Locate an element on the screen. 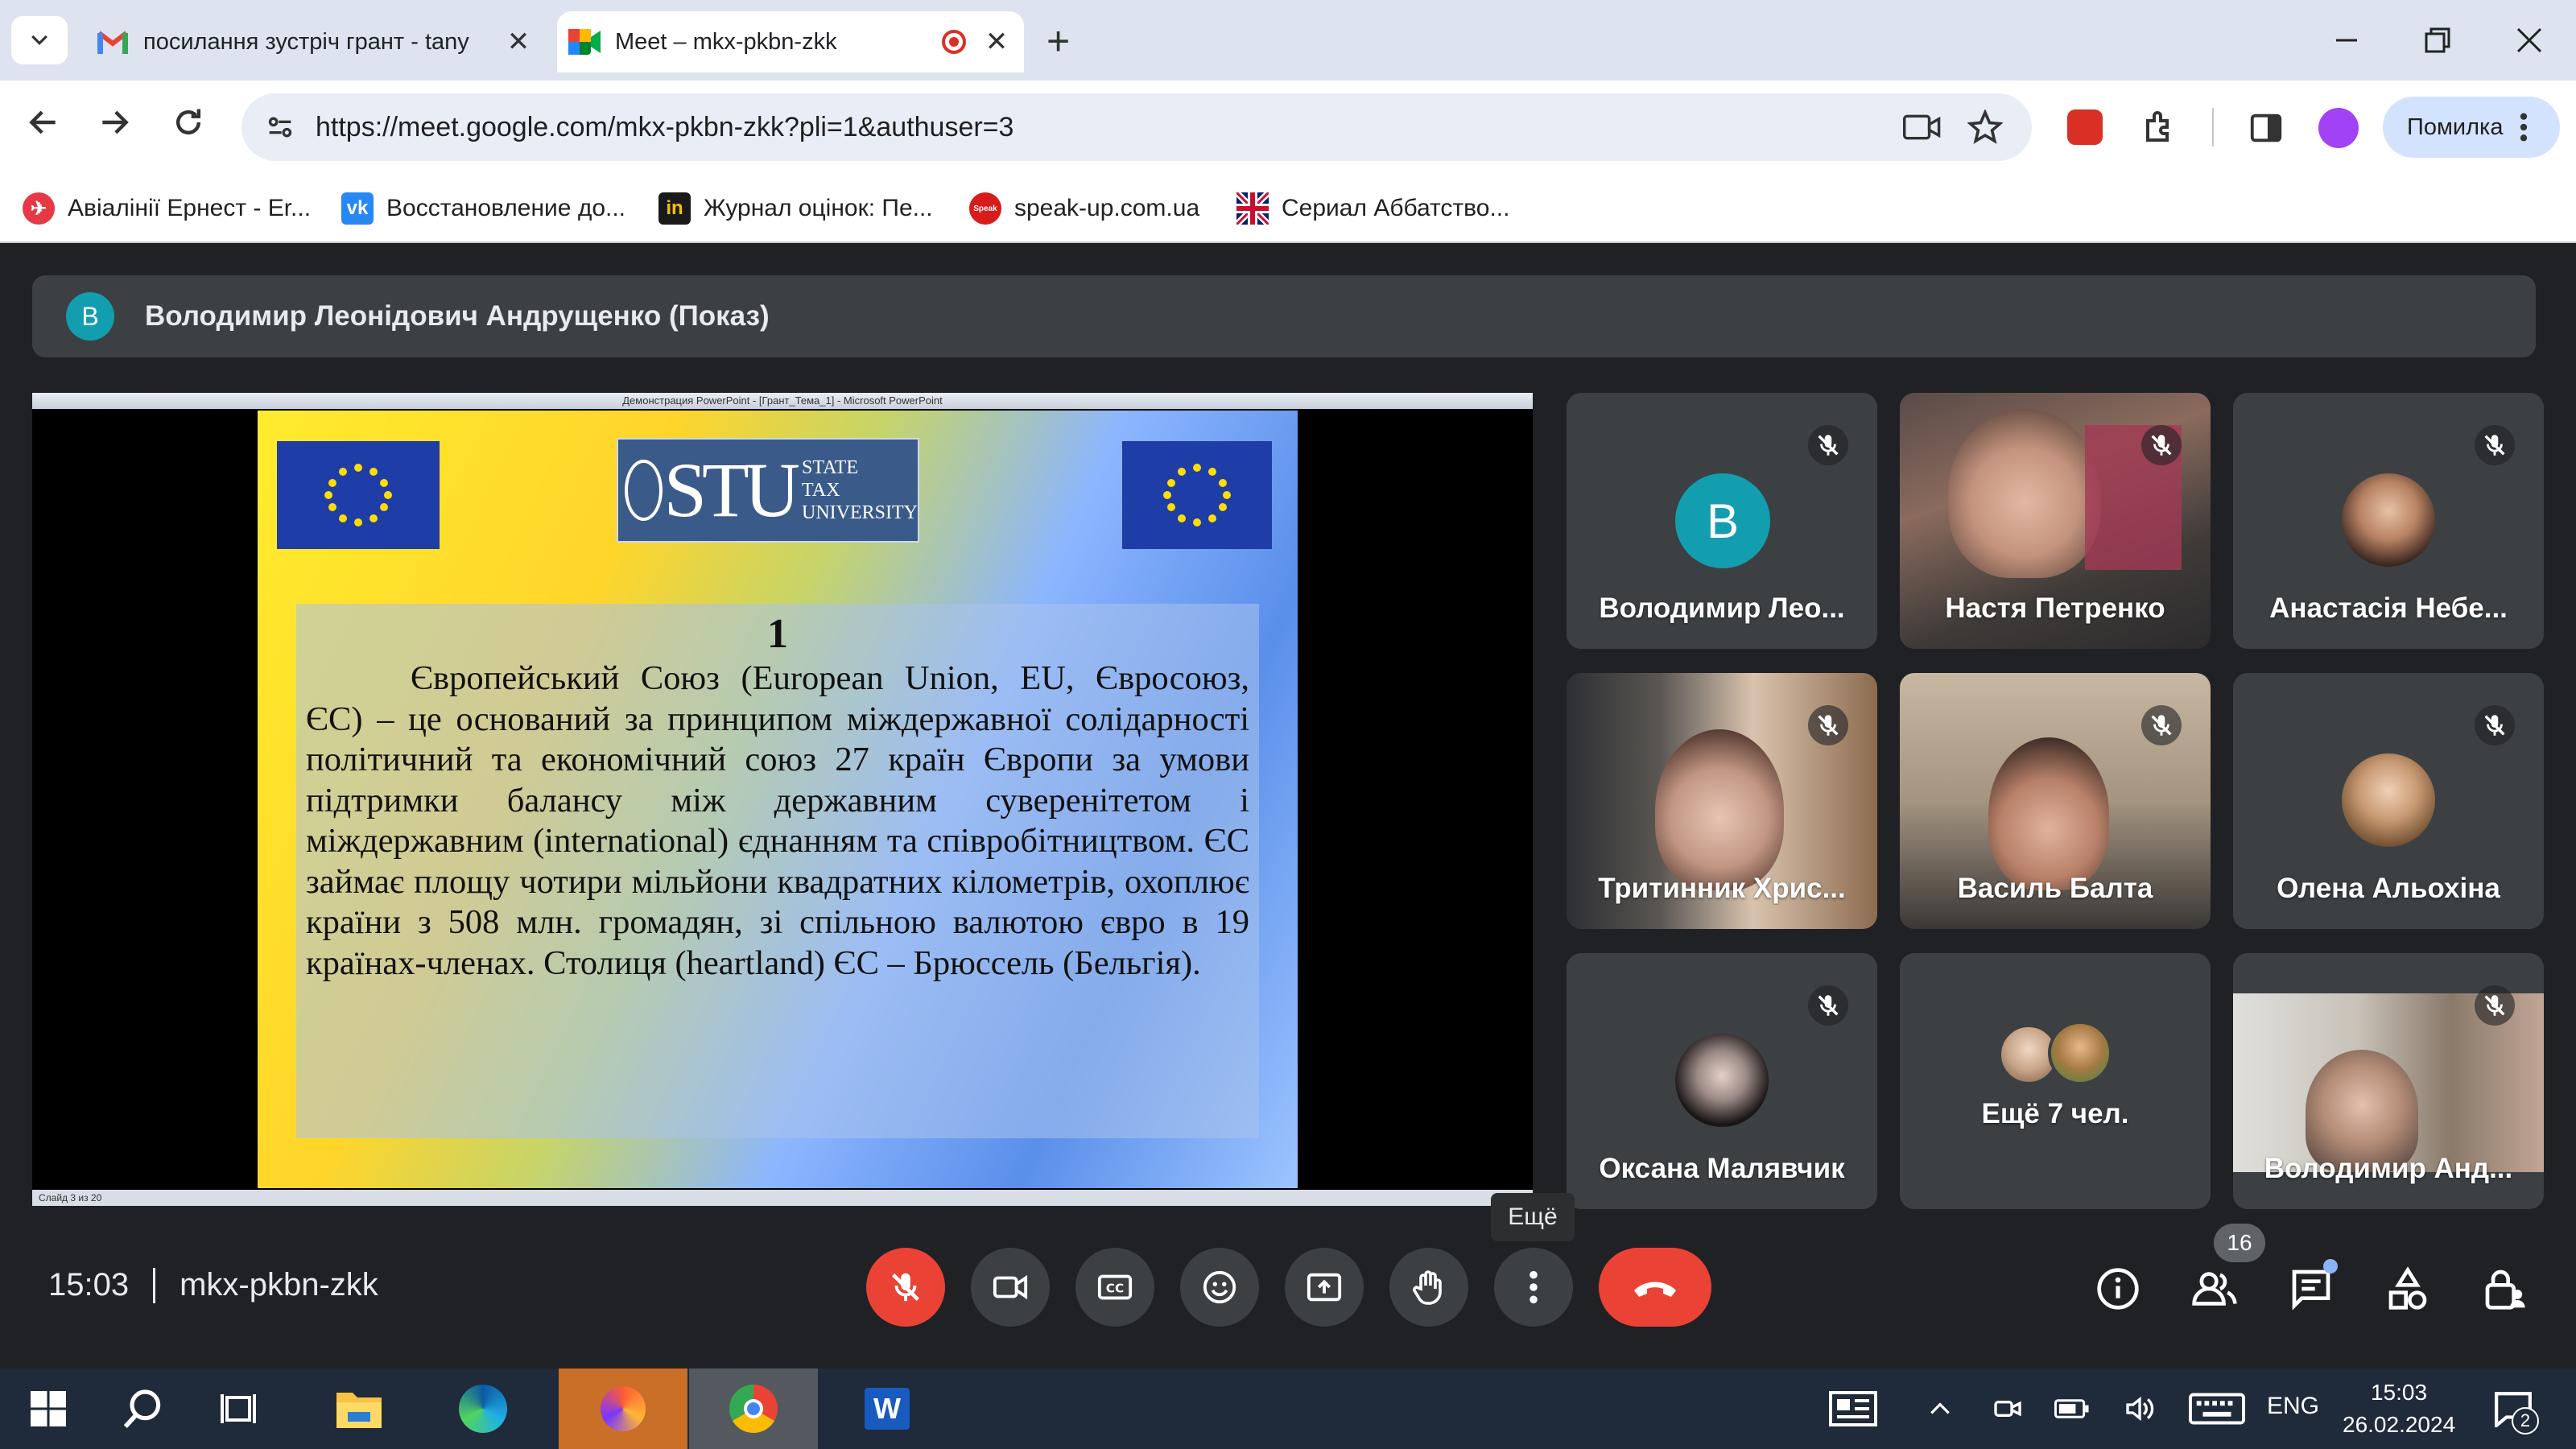 The height and width of the screenshot is (1449, 2576). participant-tile: Василь Балта is located at coordinates (2055, 801).